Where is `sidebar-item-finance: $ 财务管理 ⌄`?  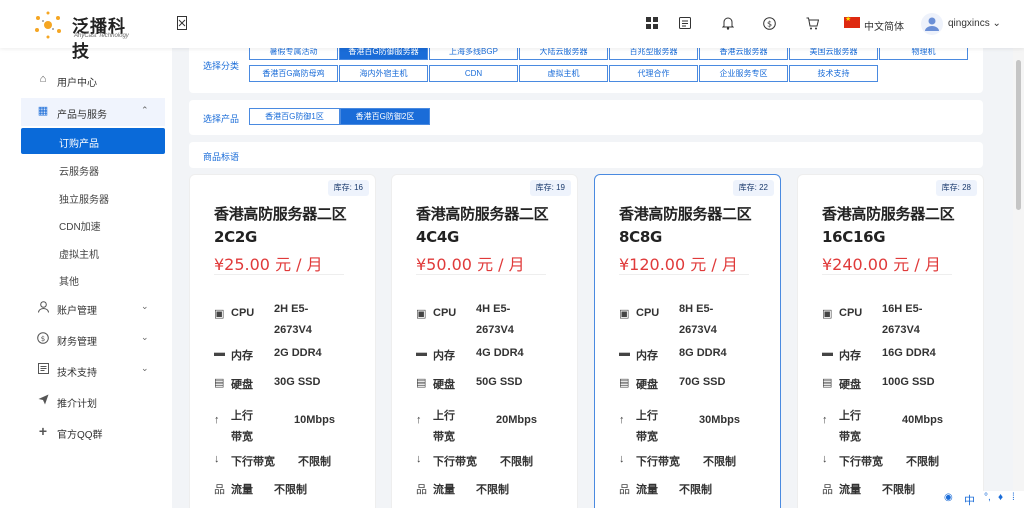 sidebar-item-finance: $ 财务管理 ⌄ is located at coordinates (93, 339).